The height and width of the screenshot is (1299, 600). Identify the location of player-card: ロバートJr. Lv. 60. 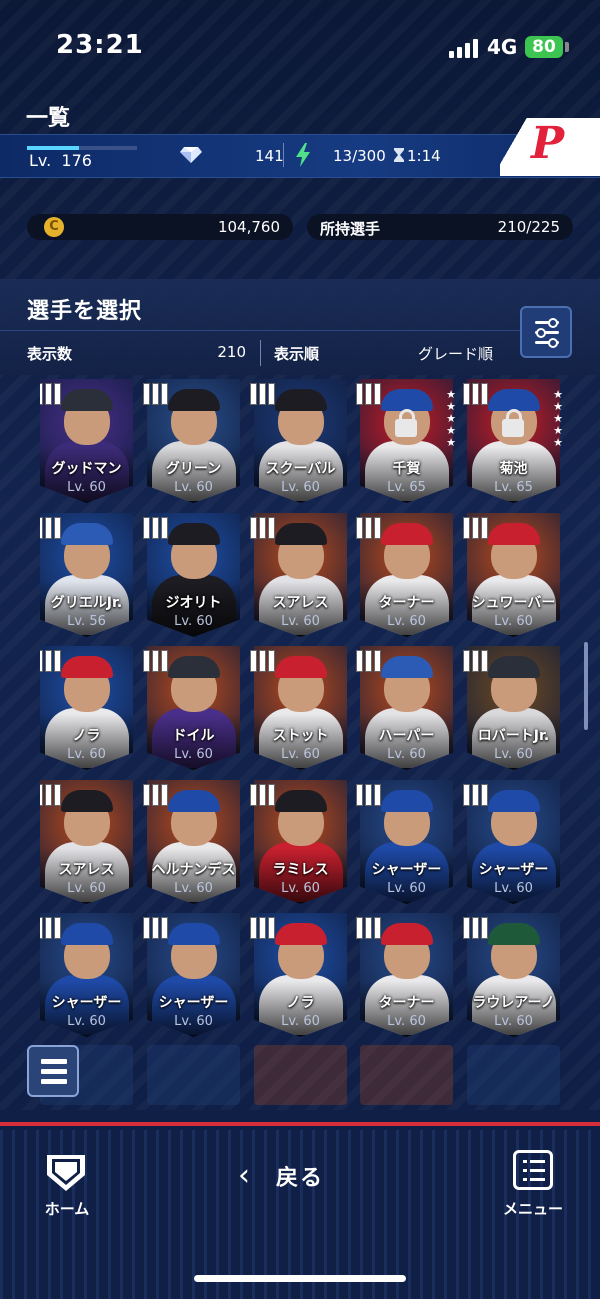
(511, 708).